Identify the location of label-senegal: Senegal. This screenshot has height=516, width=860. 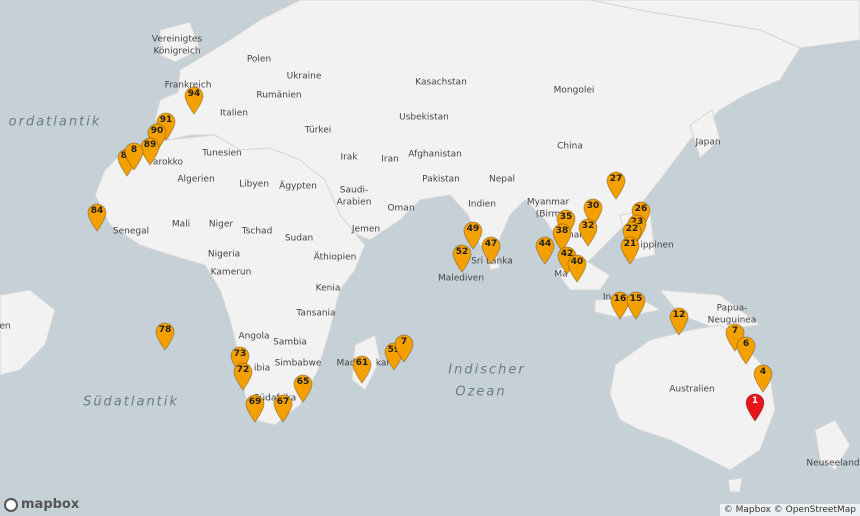
(131, 231).